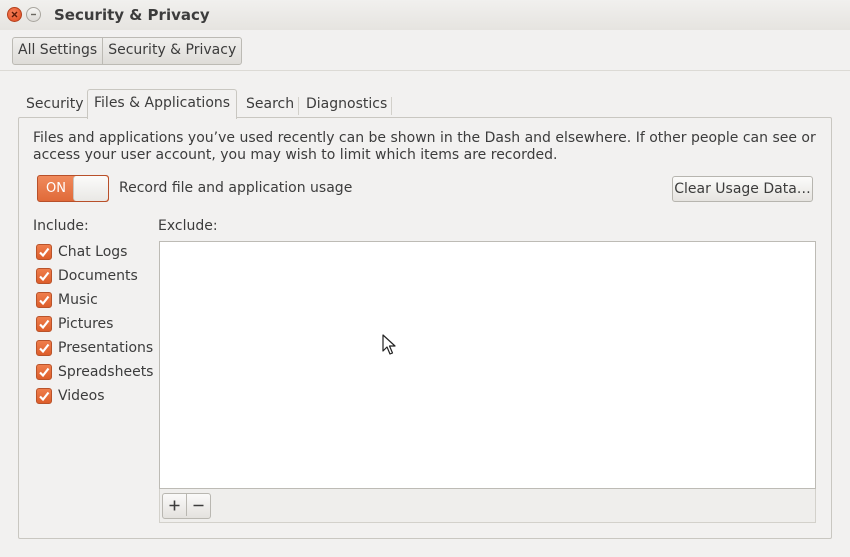  What do you see at coordinates (389, 344) in the screenshot?
I see `mouse-cursor-icon` at bounding box center [389, 344].